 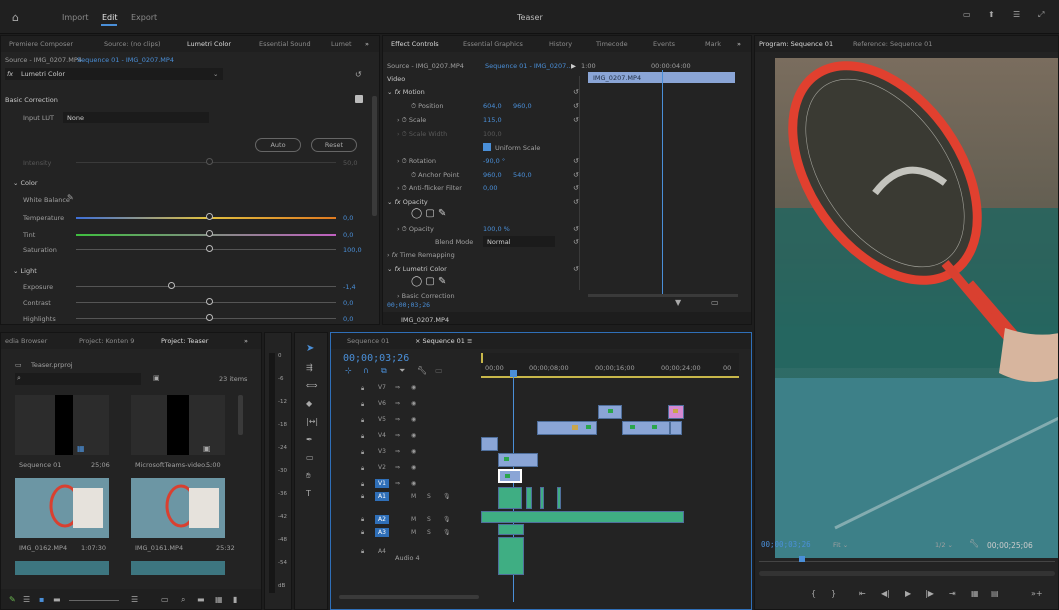 I want to click on input-lut-dropdown, so click(x=136, y=117).